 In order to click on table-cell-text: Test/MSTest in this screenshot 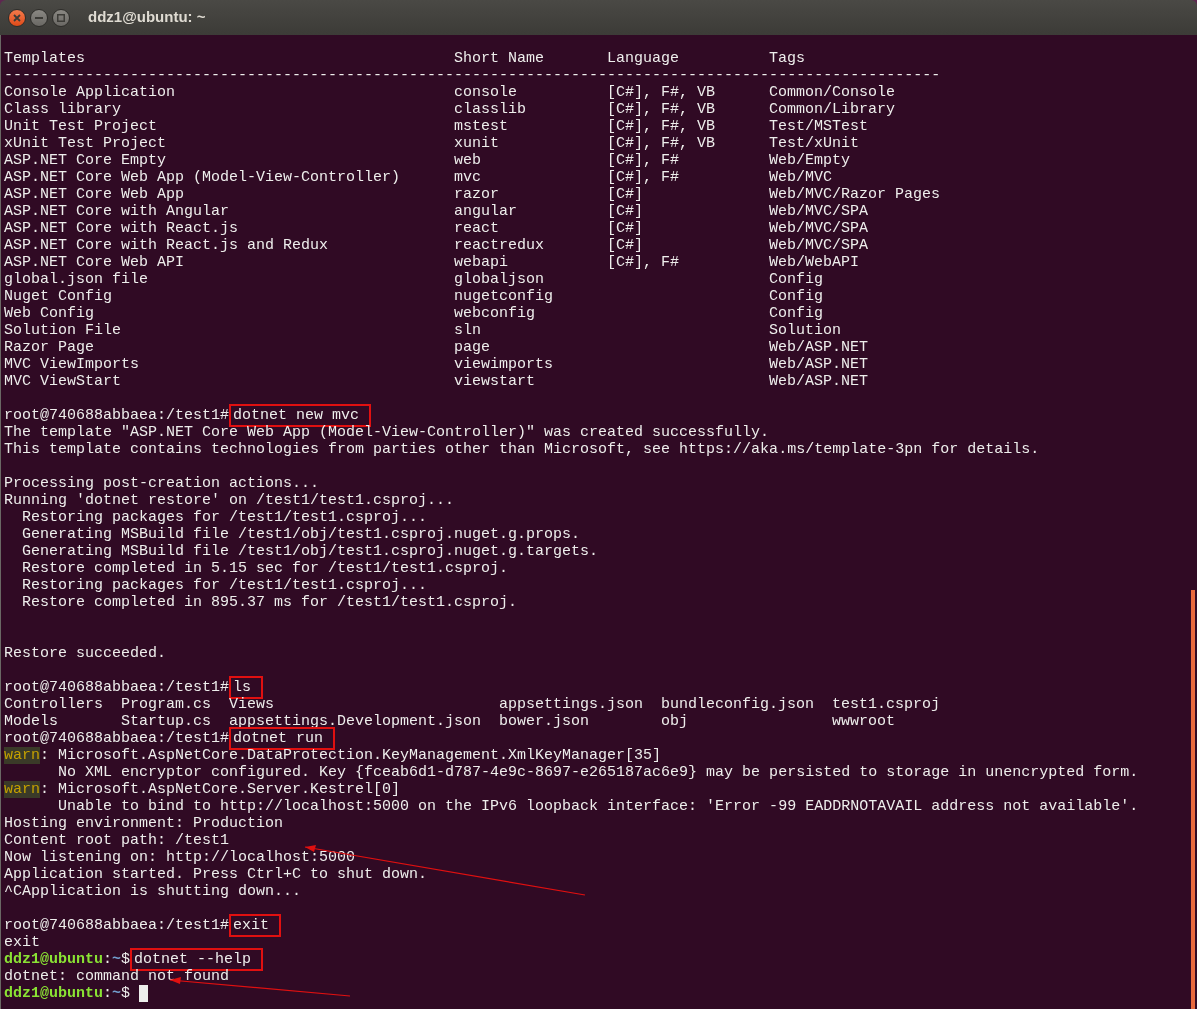, I will do `click(819, 126)`.